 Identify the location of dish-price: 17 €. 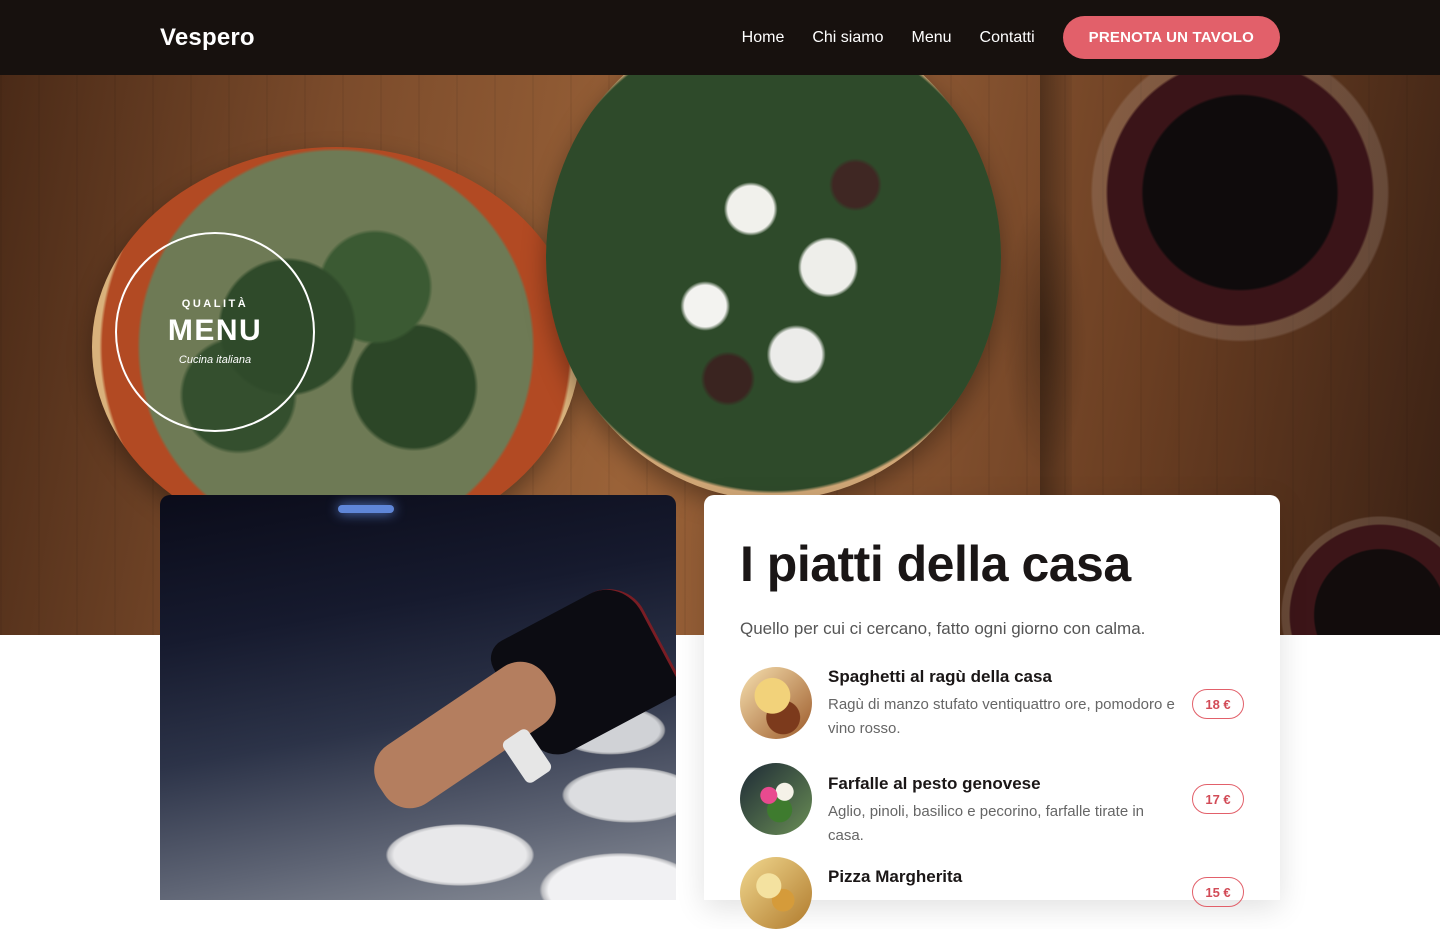
(1218, 799).